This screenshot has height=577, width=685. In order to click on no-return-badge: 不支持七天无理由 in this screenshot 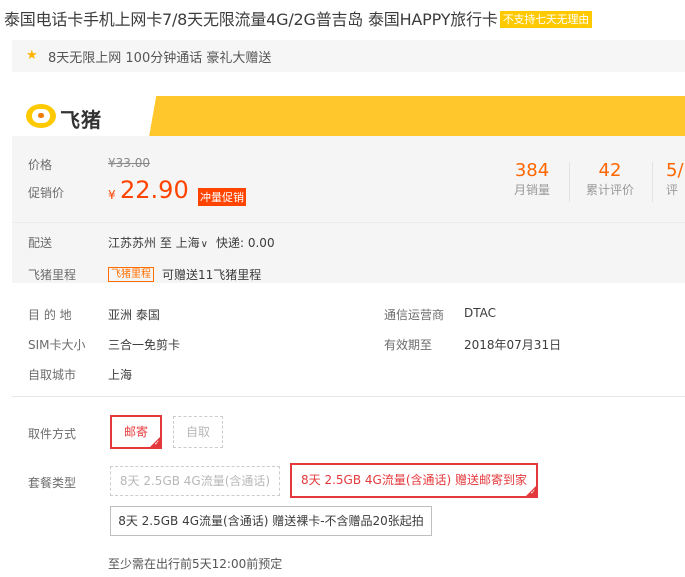, I will do `click(546, 19)`.